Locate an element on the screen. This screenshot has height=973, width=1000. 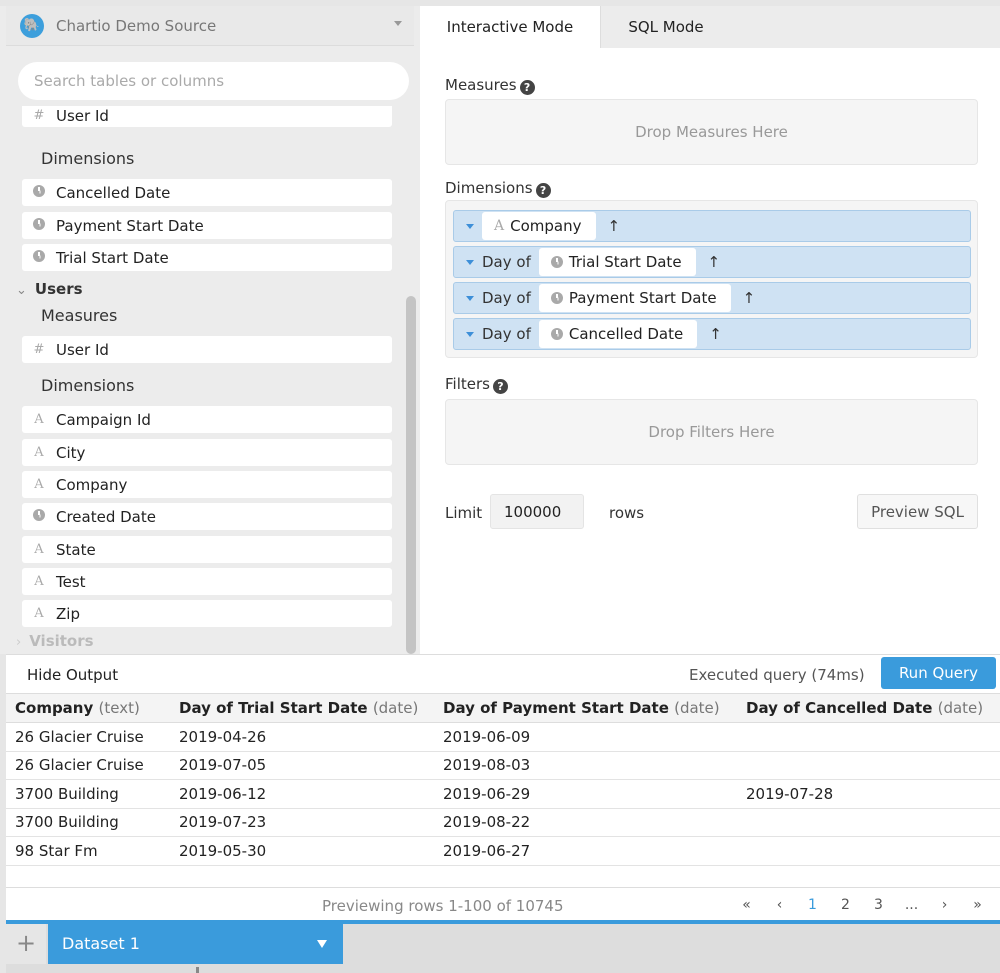
column-header: Company (text) is located at coordinates (88, 708).